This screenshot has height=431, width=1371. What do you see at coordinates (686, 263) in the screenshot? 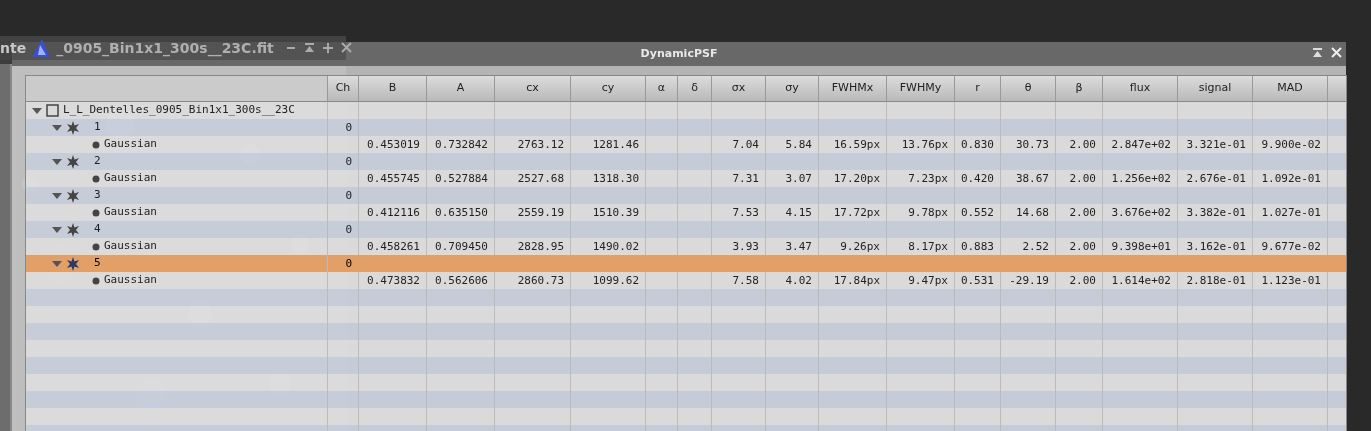
I see `table-row: 5 0` at bounding box center [686, 263].